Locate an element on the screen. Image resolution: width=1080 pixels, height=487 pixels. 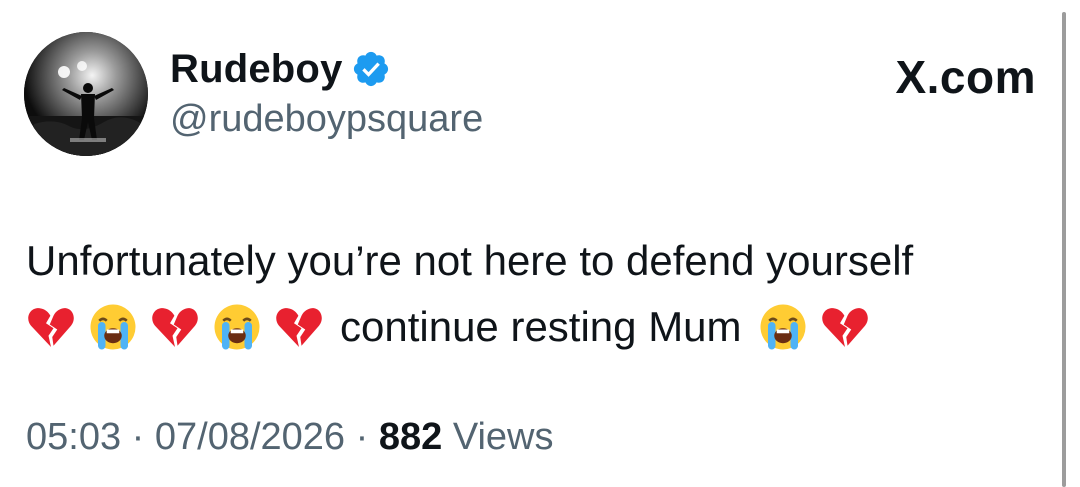
tweet-line-2-text: continue resting Mum is located at coordinates (541, 326).